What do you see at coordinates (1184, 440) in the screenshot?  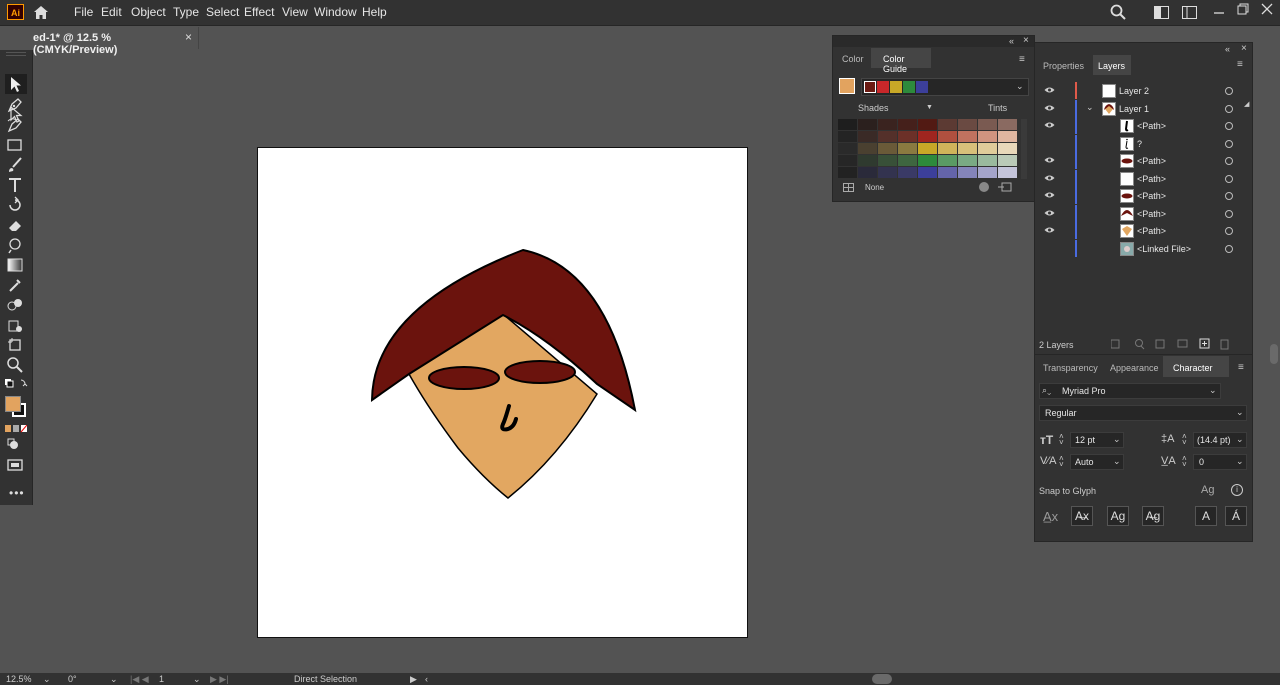 I see `leading-stepper: ˄ ˅` at bounding box center [1184, 440].